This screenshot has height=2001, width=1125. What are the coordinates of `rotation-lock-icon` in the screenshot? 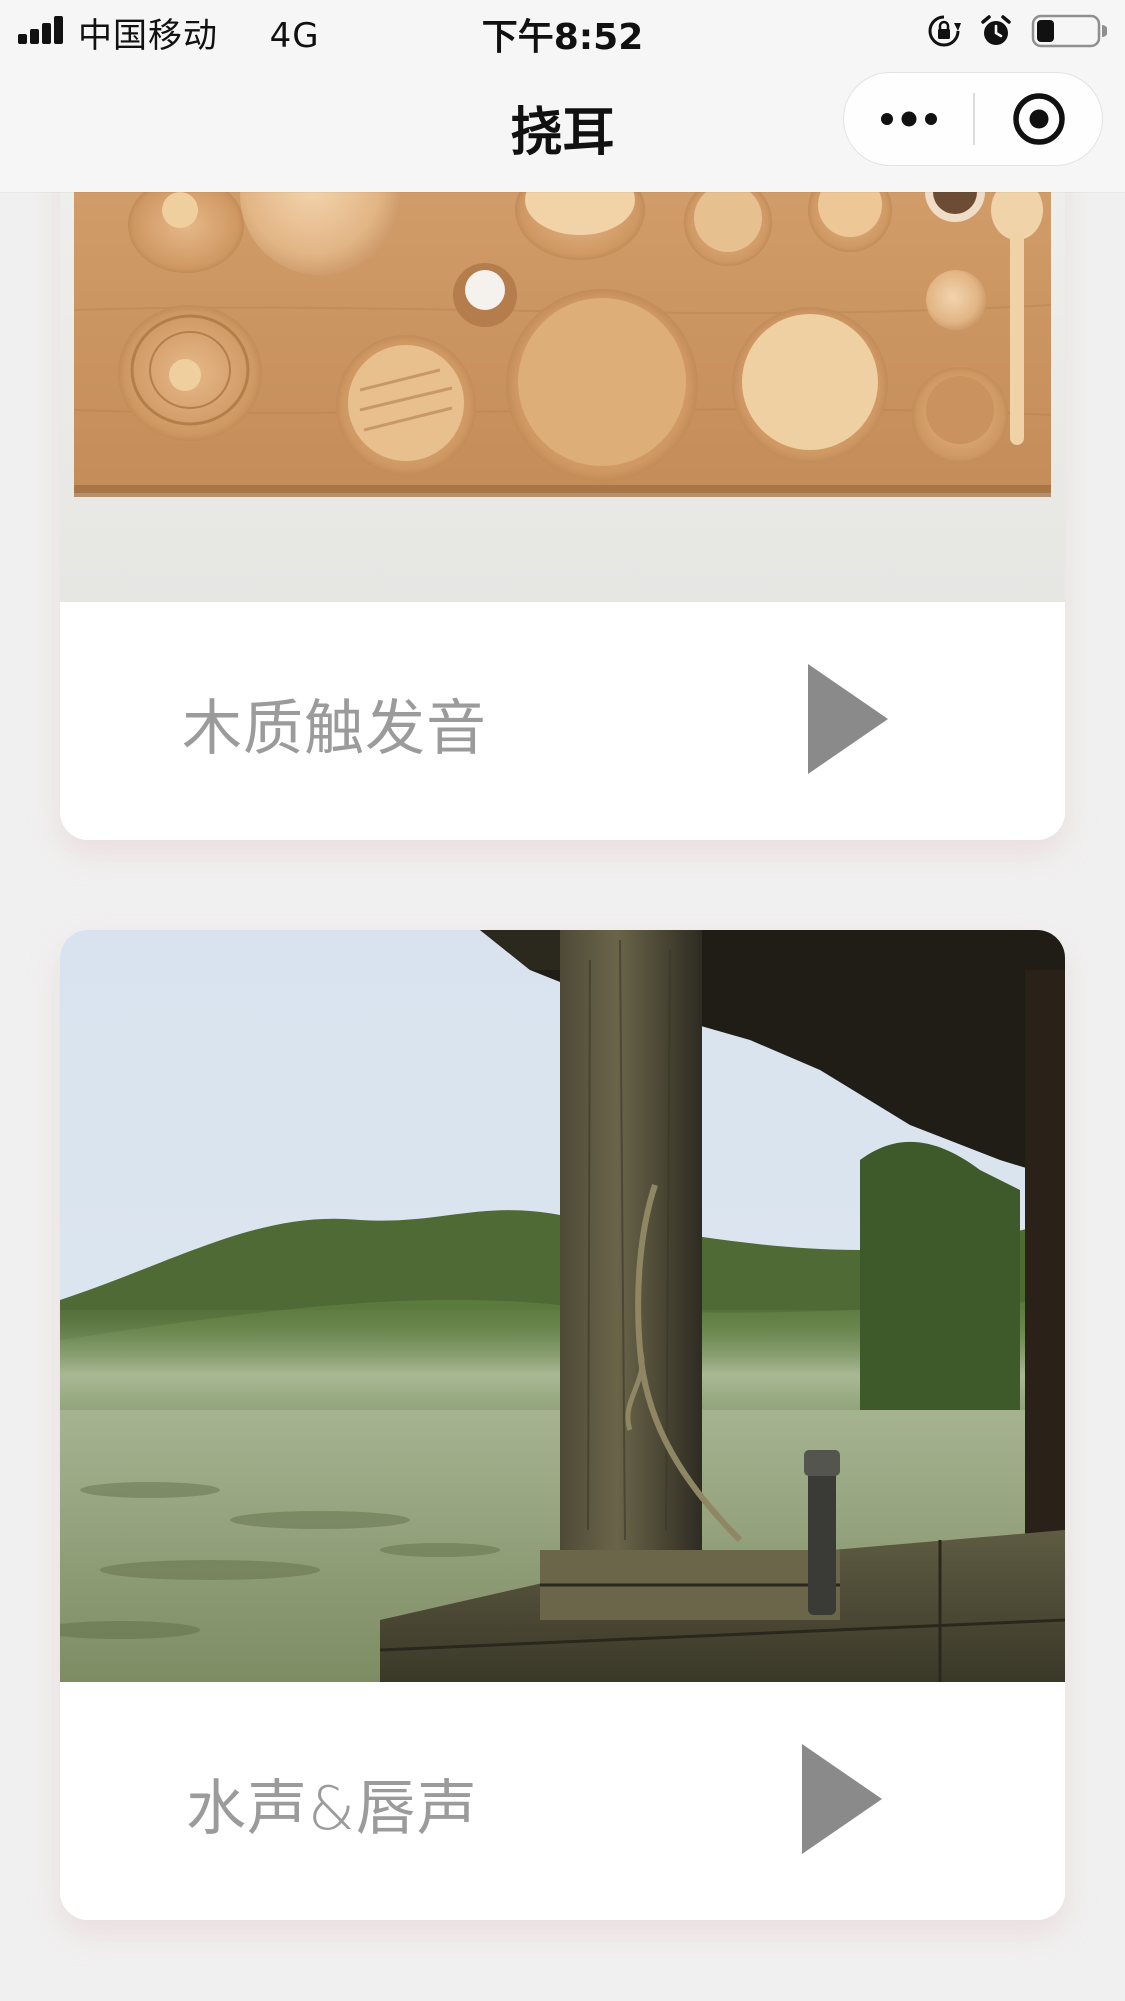 It's located at (944, 31).